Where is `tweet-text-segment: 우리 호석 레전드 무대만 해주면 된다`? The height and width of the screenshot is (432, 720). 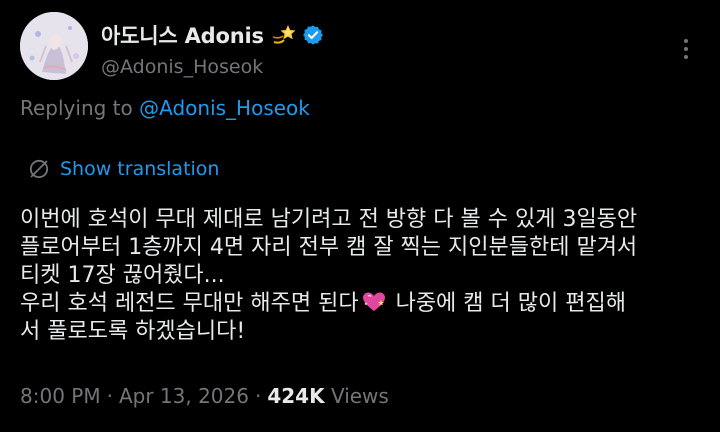 tweet-text-segment: 우리 호석 레전드 무대만 해주면 된다 is located at coordinates (189, 303).